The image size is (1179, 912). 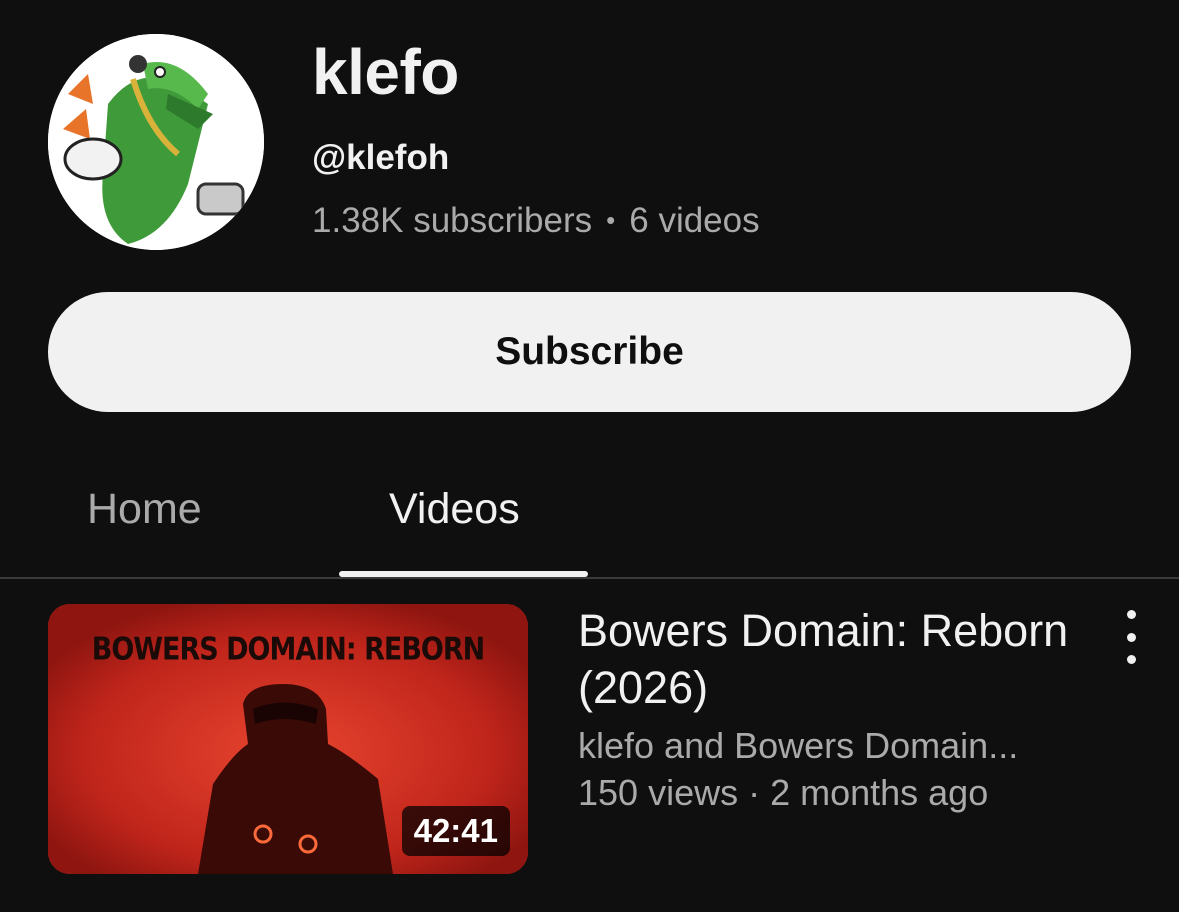 I want to click on channel-name: klefo, so click(x=385, y=72).